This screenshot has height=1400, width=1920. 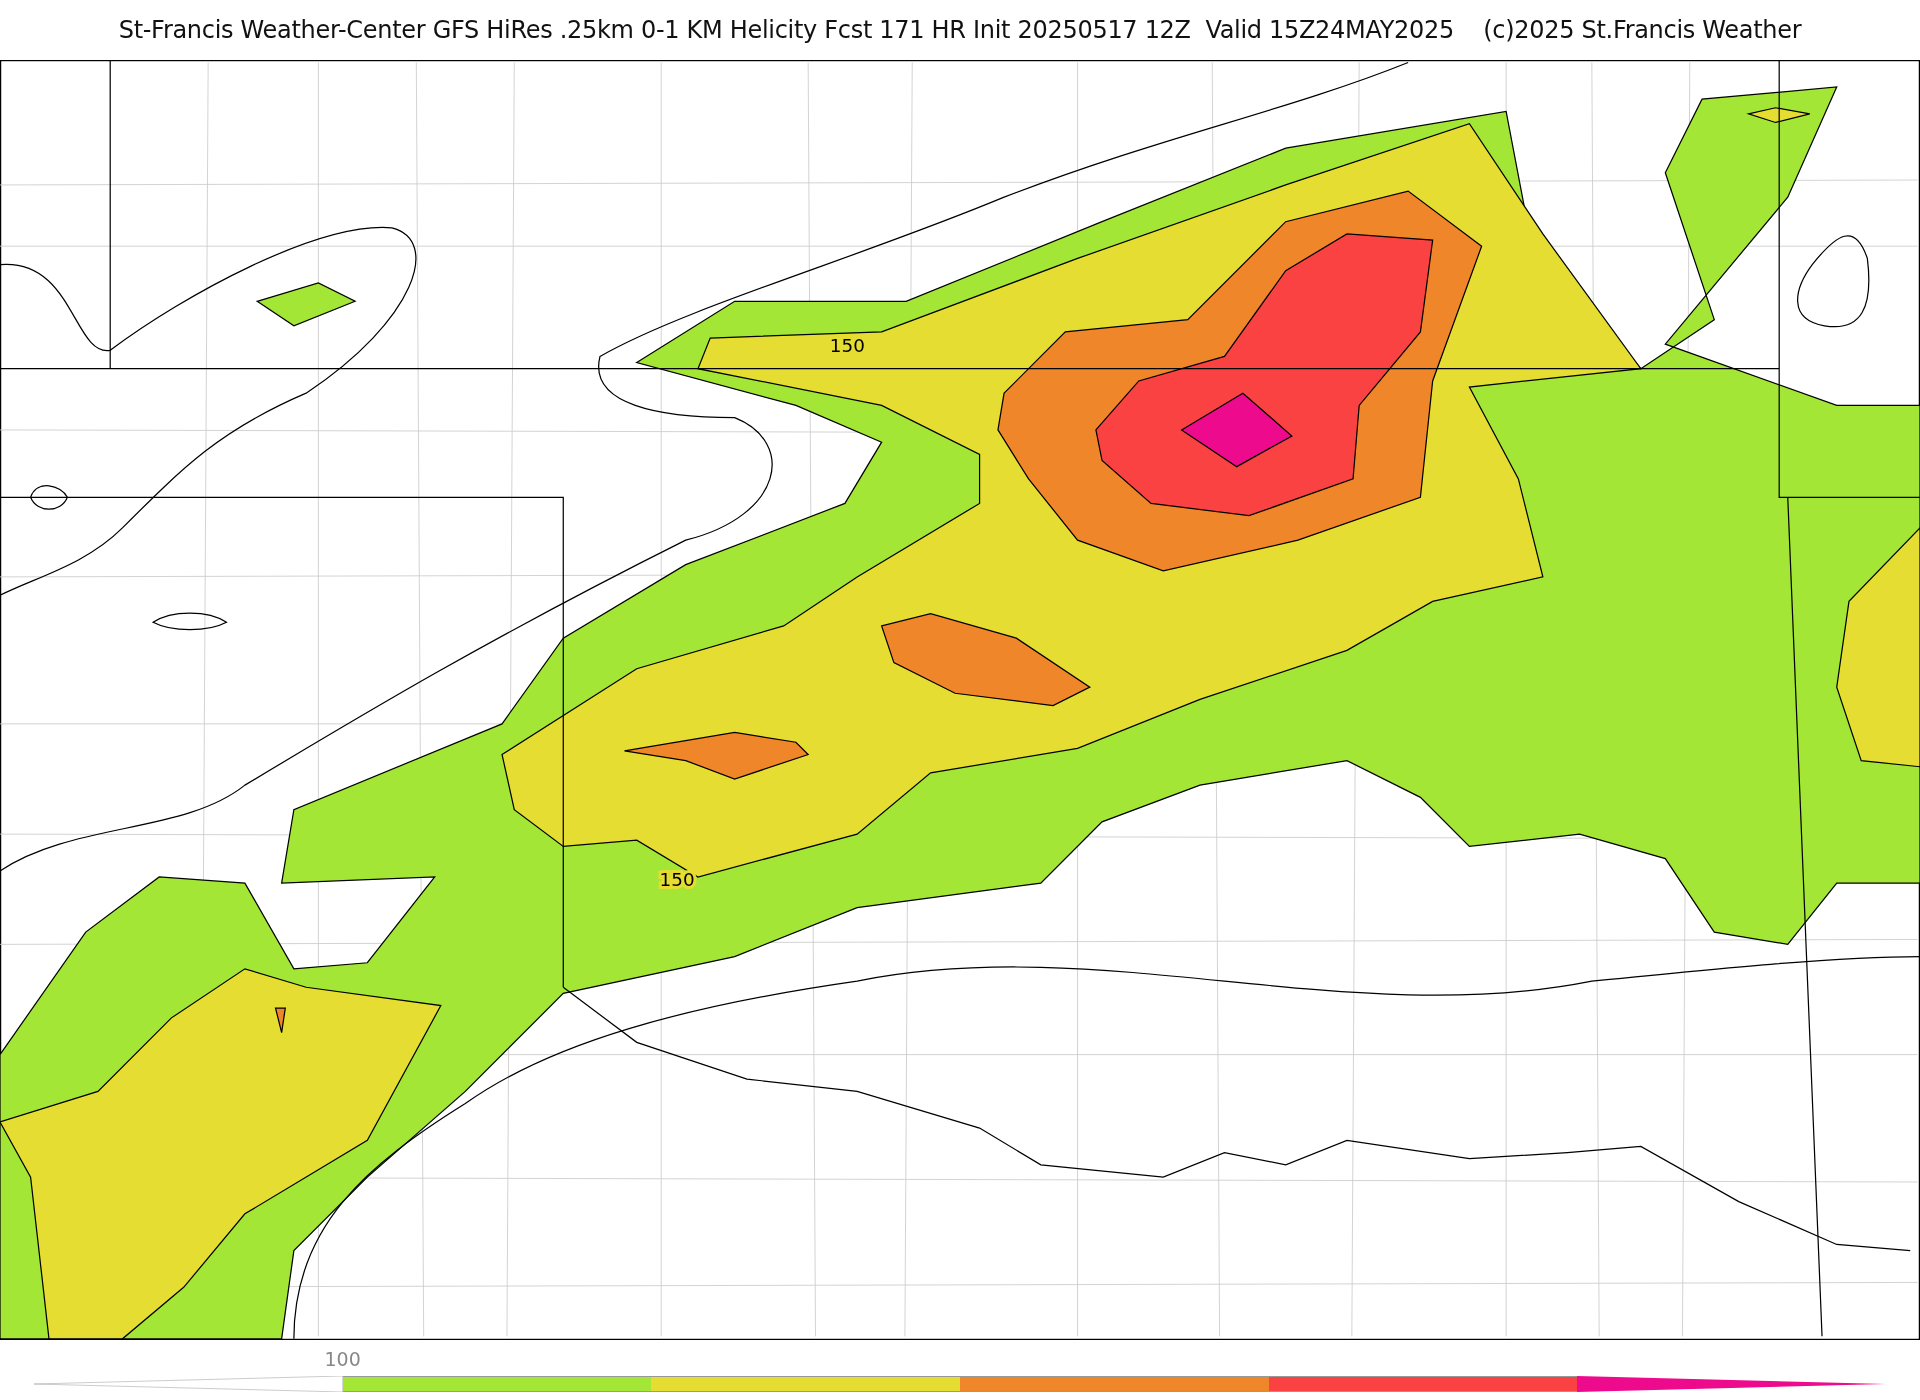 I want to click on map-title: St-Francis Weather-Center GFS HiRes .25km 0-1 KM Helicity Fcst 171 HR Init 20250517 12Z Valid 15Z24MAY2025 (c)2025 St.Francis Weather, so click(x=960, y=30).